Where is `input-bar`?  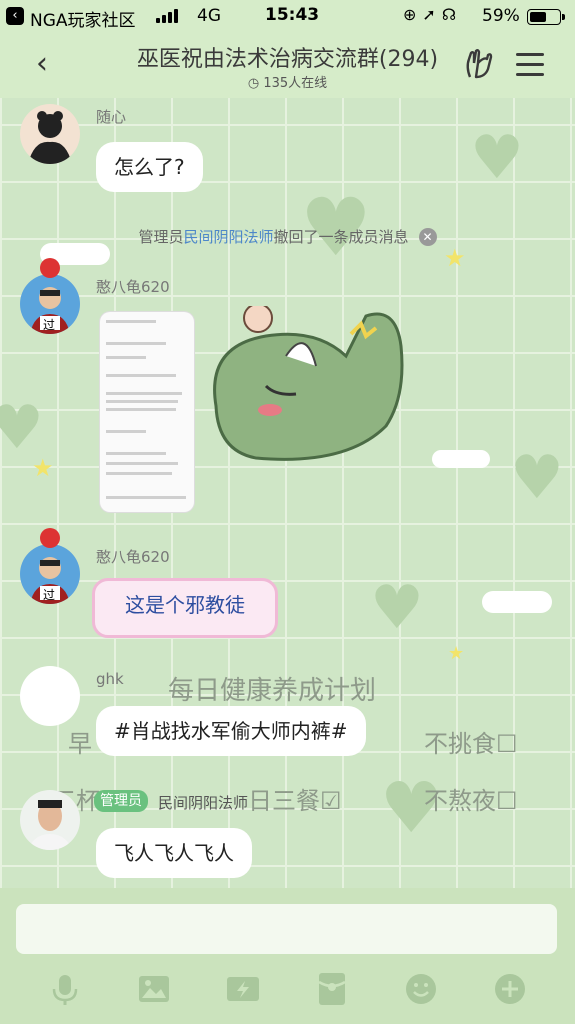
input-bar is located at coordinates (287, 956).